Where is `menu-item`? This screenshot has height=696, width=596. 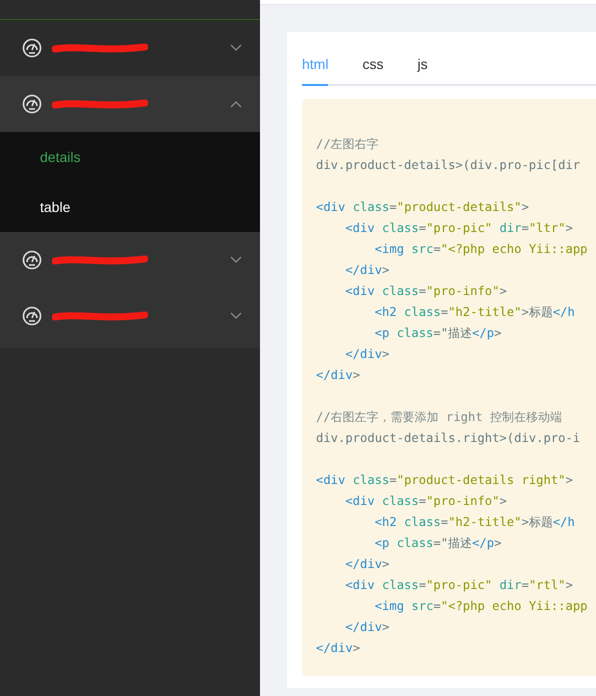 menu-item is located at coordinates (130, 104).